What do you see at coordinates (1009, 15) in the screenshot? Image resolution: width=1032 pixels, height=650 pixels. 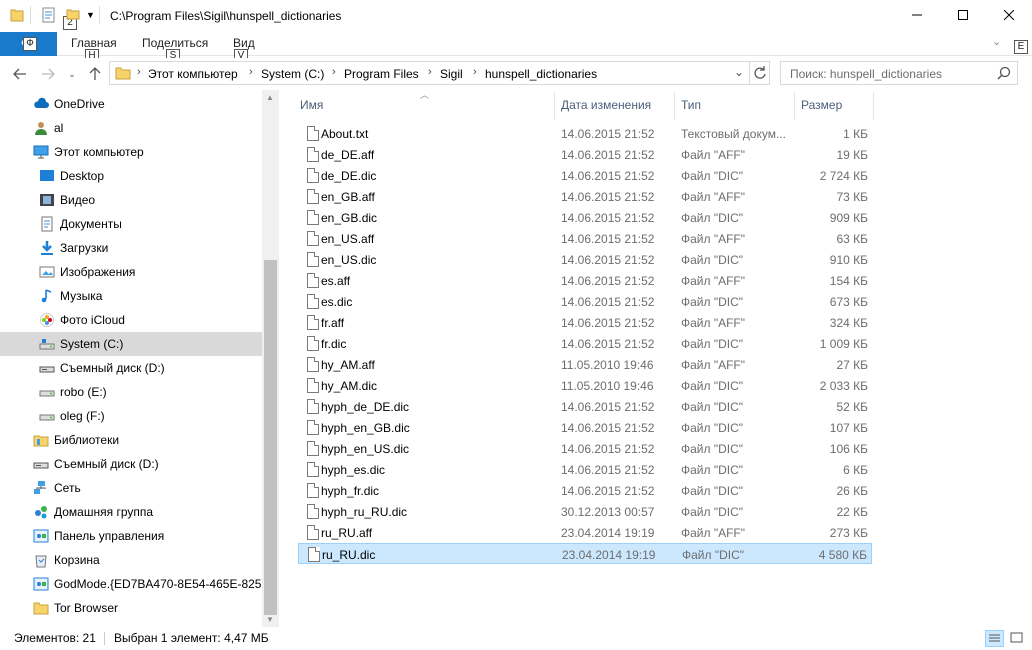 I see `close-button` at bounding box center [1009, 15].